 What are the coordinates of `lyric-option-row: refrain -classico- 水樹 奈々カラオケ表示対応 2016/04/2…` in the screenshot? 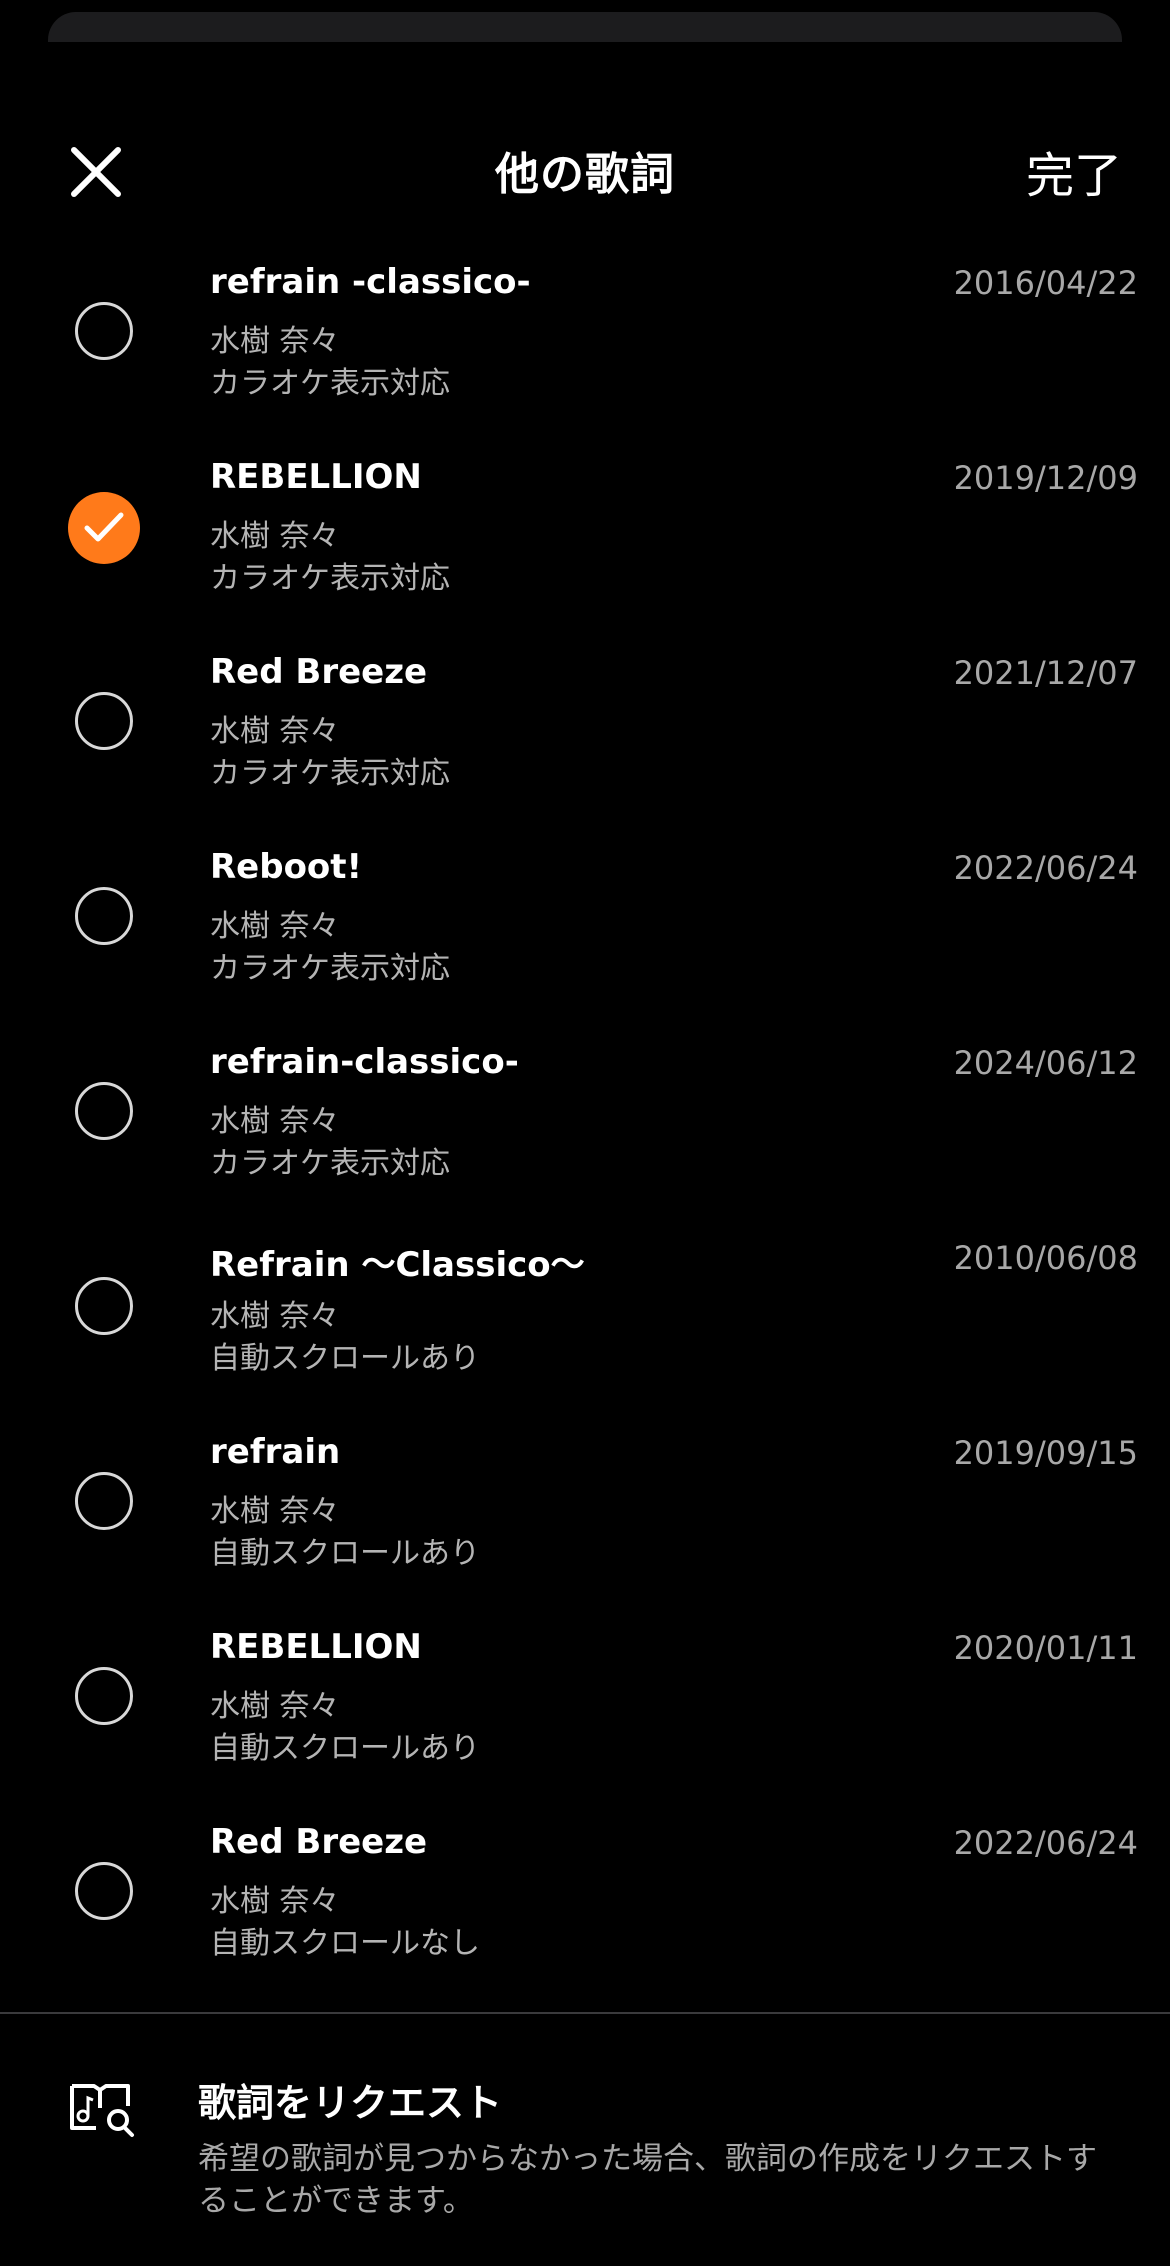 It's located at (585, 331).